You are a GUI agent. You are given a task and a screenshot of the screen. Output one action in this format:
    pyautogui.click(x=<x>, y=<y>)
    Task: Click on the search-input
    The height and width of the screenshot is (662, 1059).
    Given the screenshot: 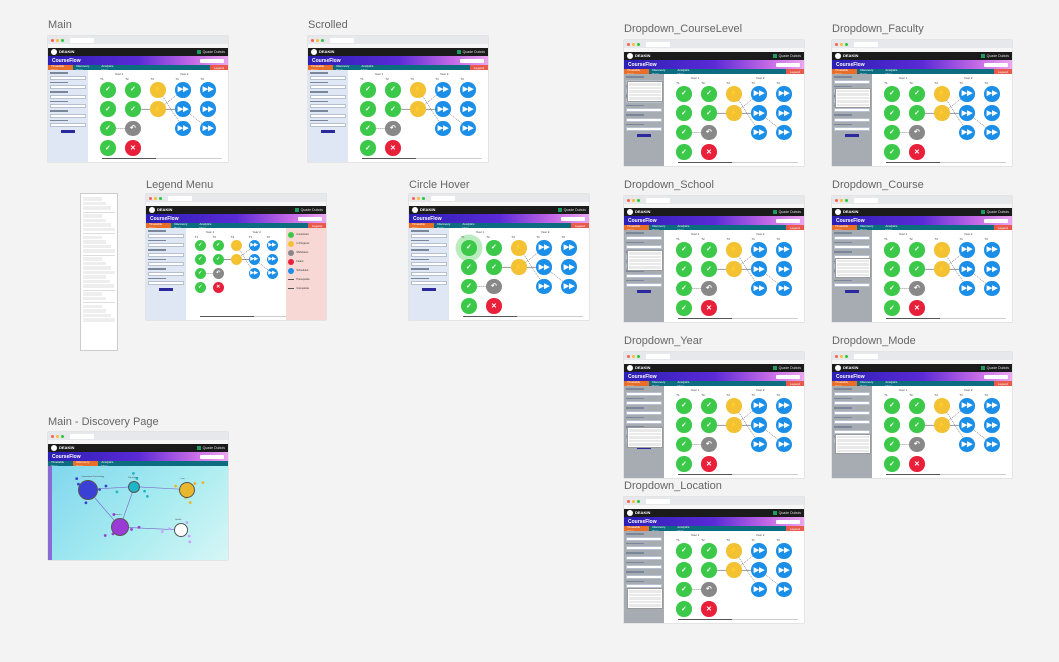 What is the action you would take?
    pyautogui.click(x=573, y=218)
    